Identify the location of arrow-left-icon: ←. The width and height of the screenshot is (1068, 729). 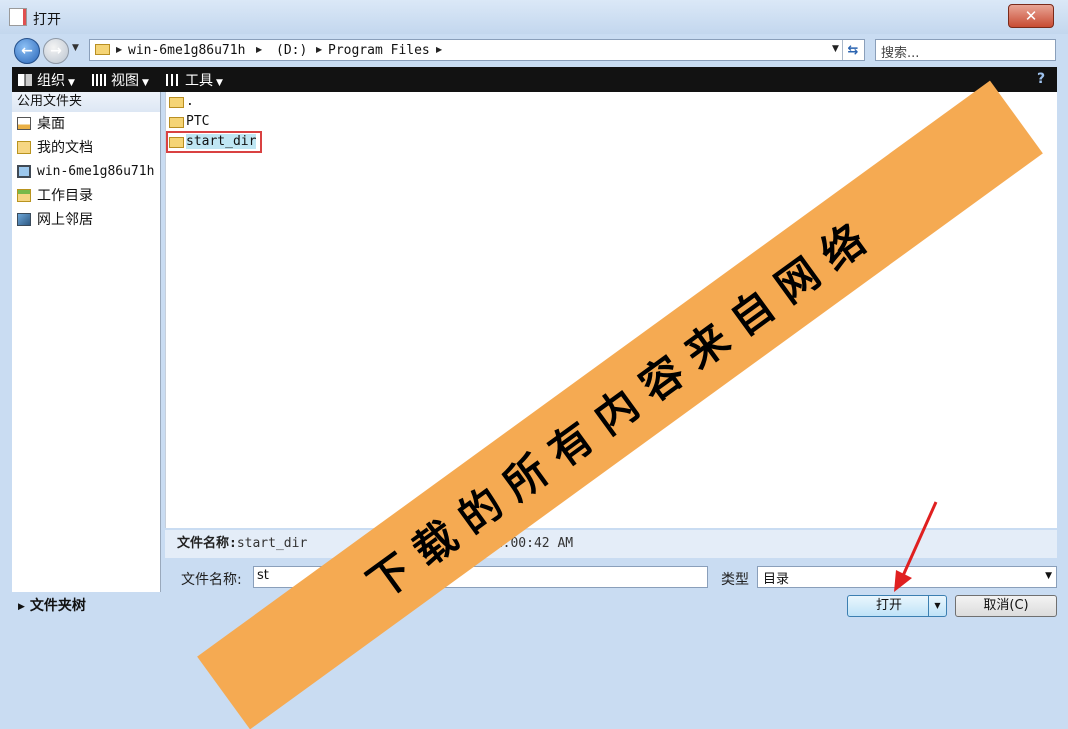
(27, 51).